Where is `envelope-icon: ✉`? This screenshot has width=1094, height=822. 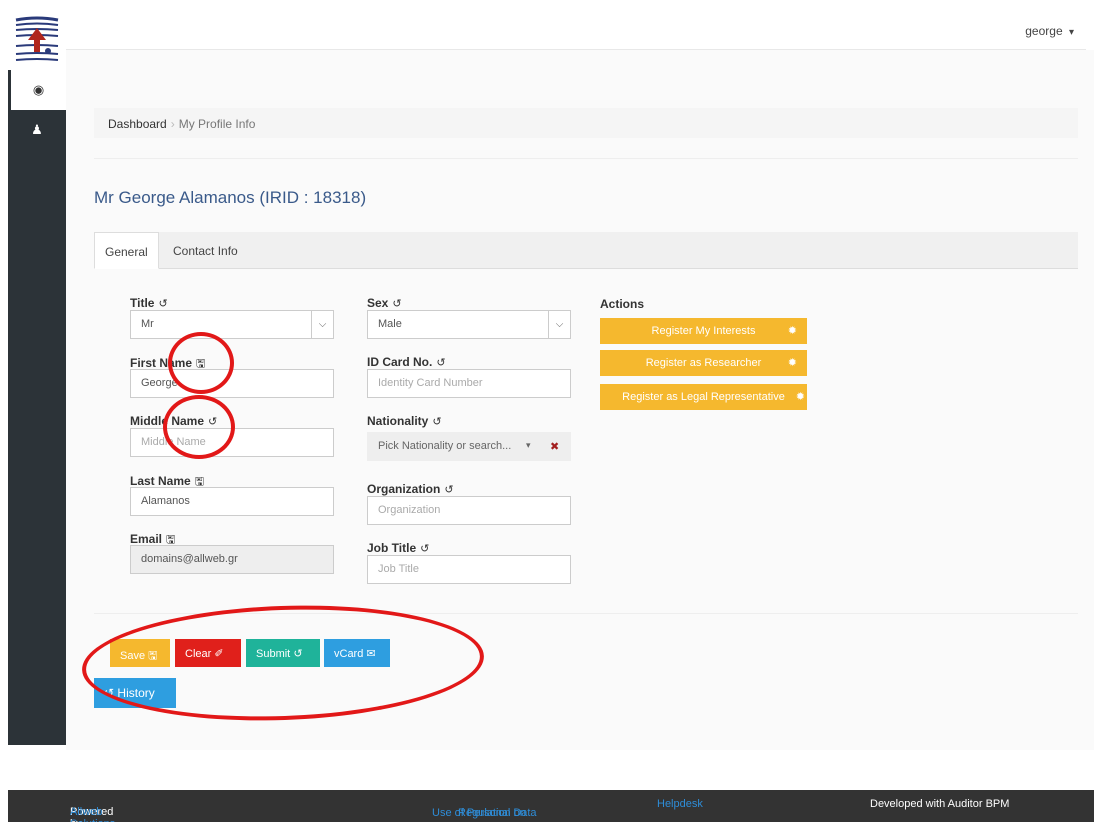 envelope-icon: ✉ is located at coordinates (371, 654).